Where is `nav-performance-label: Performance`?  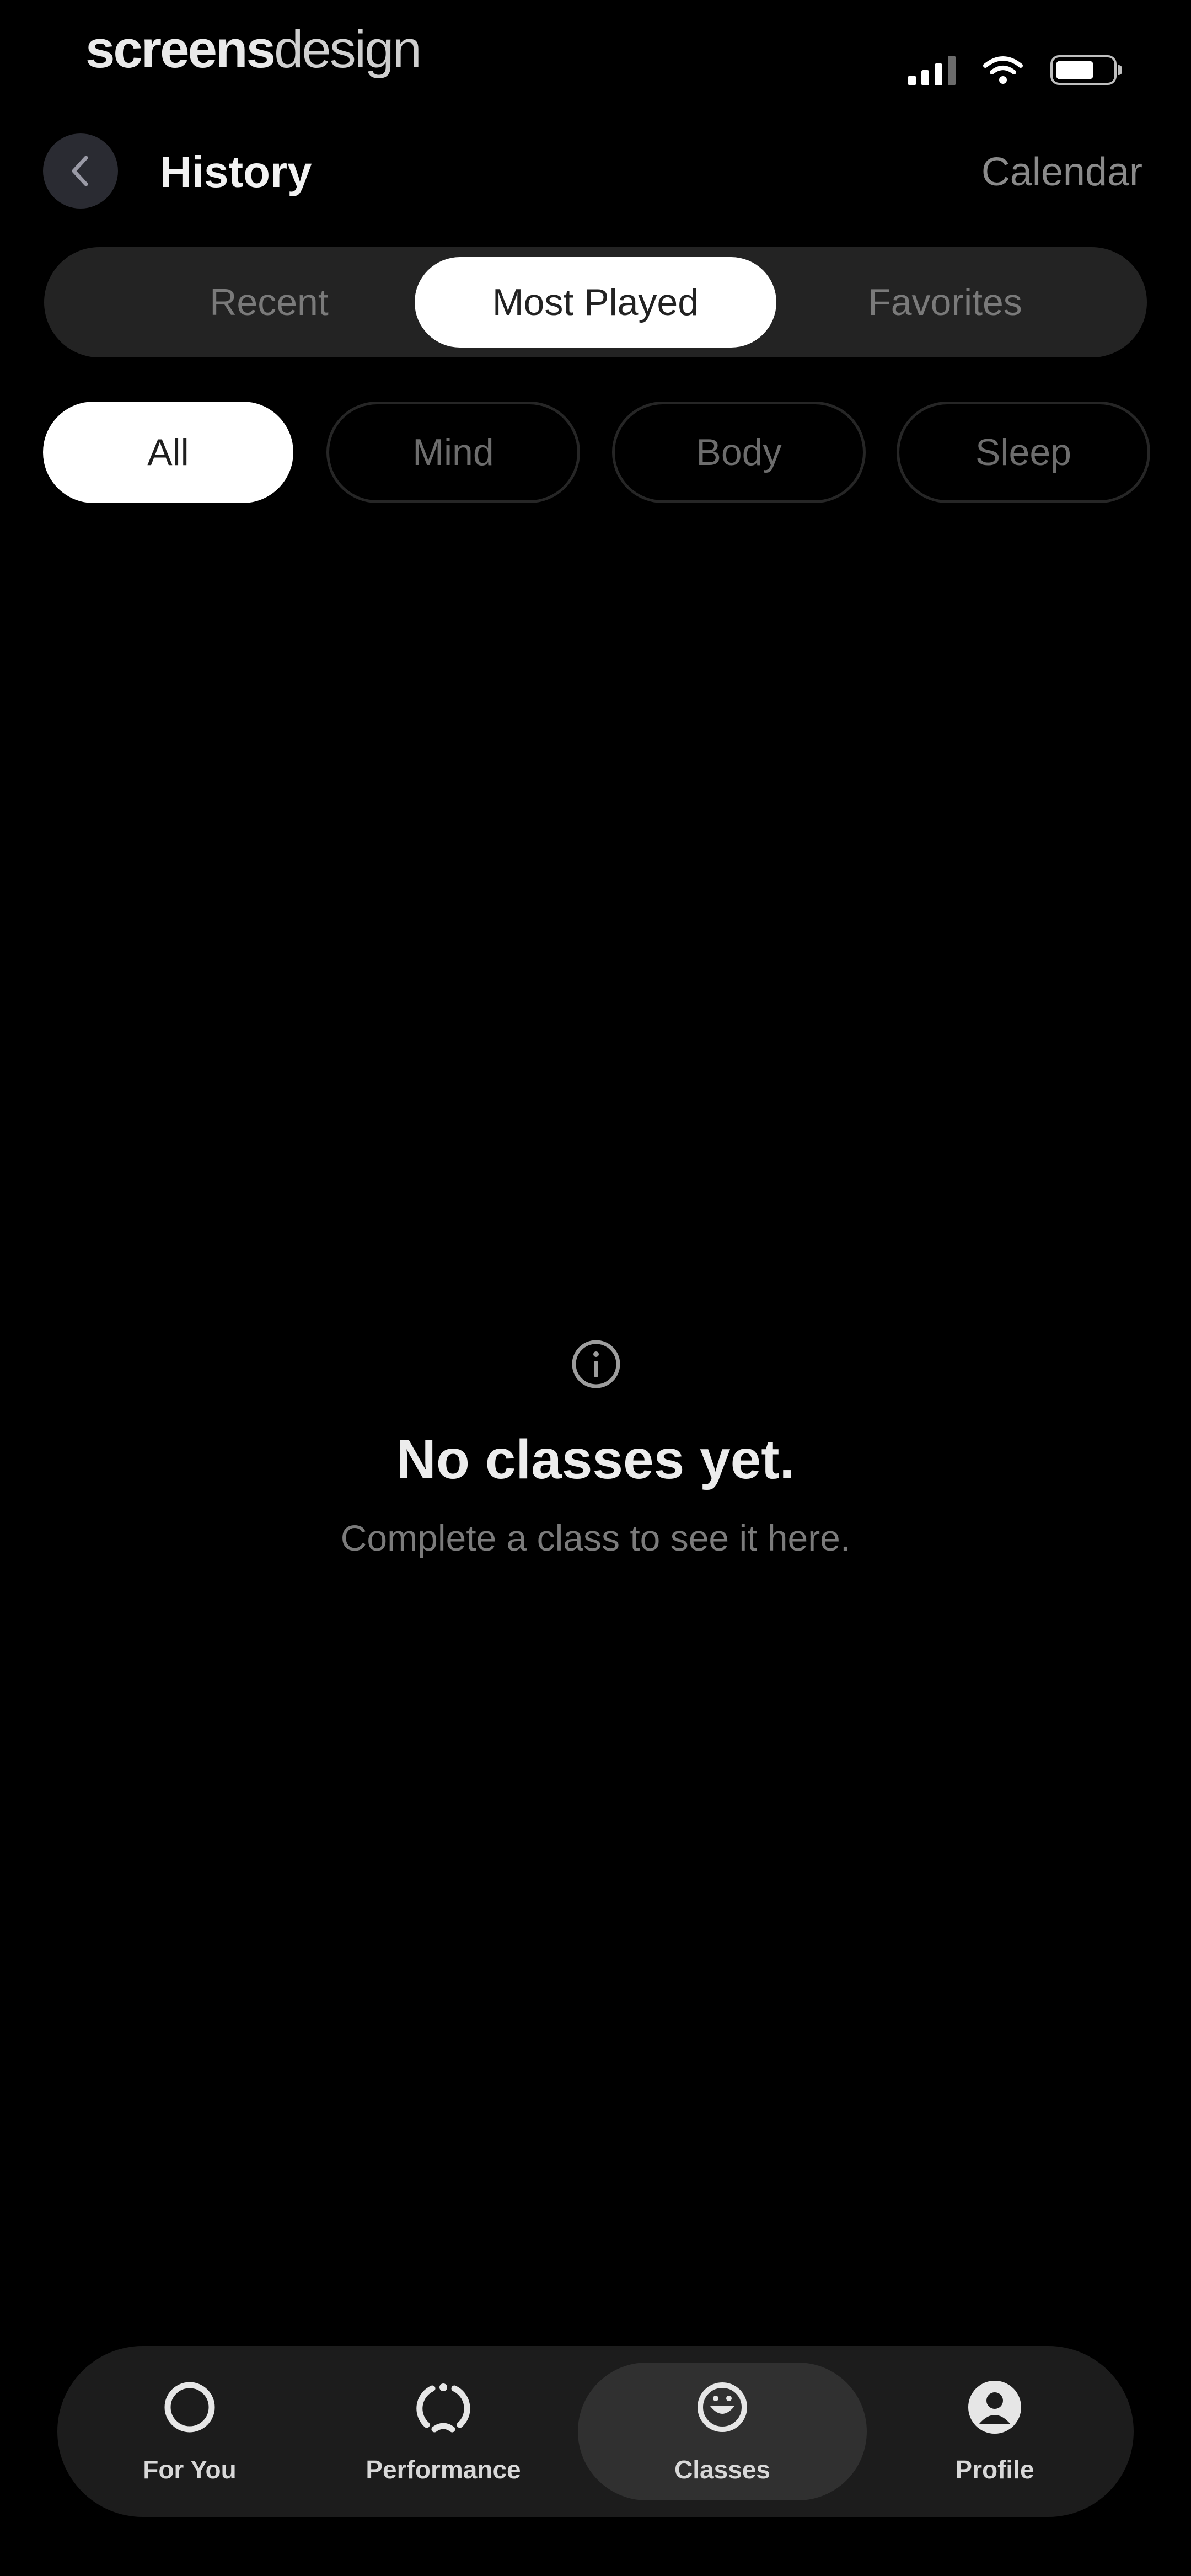
nav-performance-label: Performance is located at coordinates (443, 2469).